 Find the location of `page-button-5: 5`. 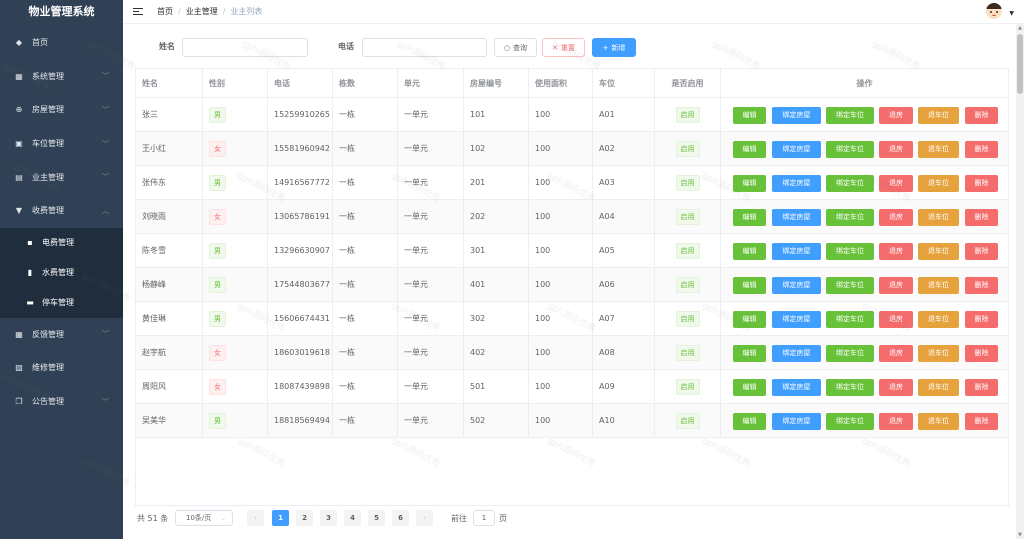

page-button-5: 5 is located at coordinates (376, 518).